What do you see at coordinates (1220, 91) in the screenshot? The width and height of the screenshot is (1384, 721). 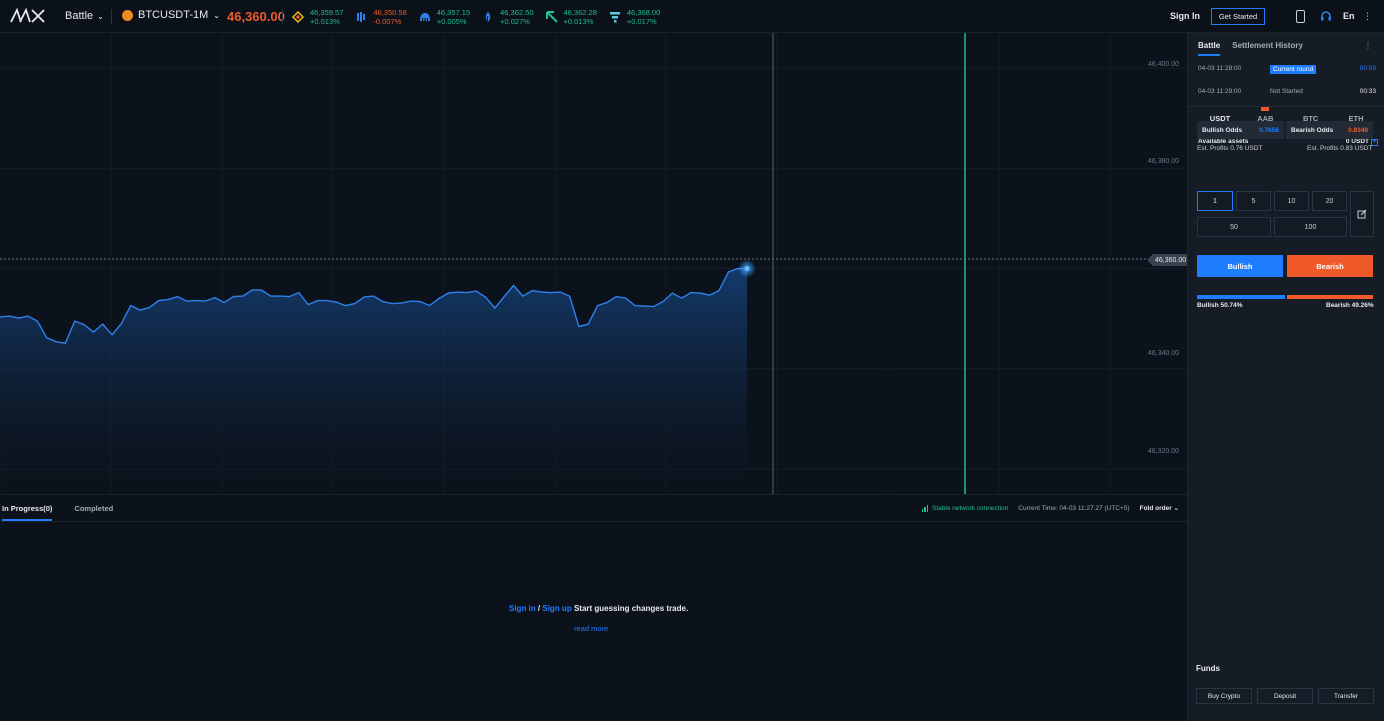 I see `round-time: 04-03 11:29:00` at bounding box center [1220, 91].